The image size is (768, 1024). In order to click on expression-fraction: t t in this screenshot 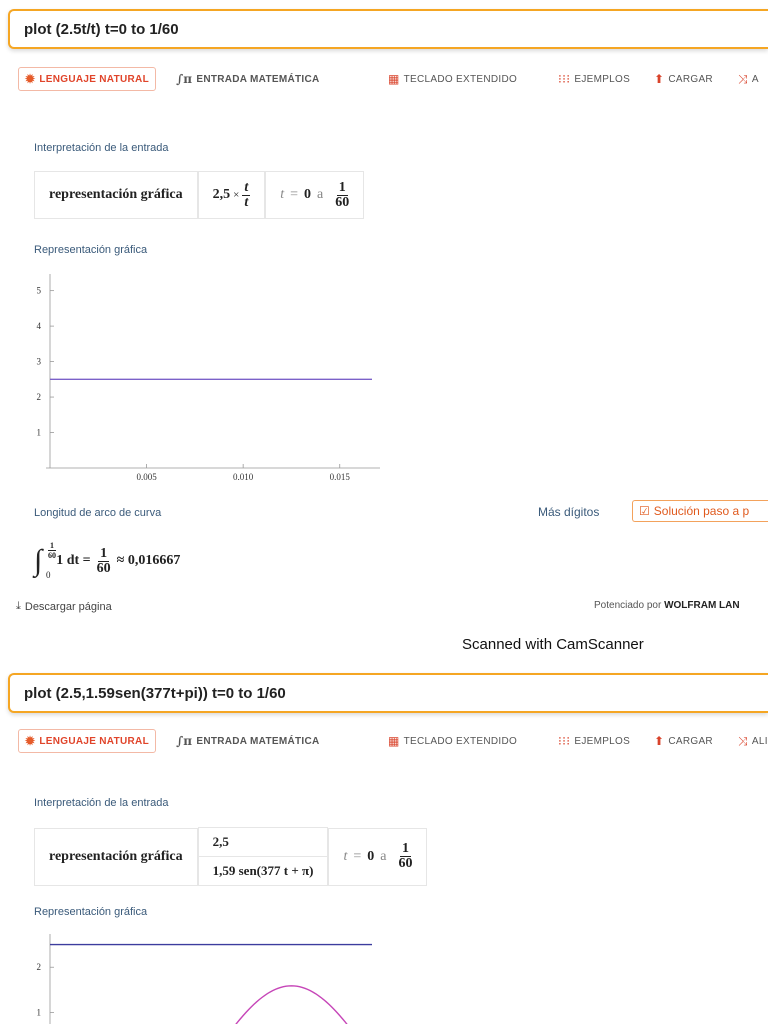, I will do `click(246, 194)`.